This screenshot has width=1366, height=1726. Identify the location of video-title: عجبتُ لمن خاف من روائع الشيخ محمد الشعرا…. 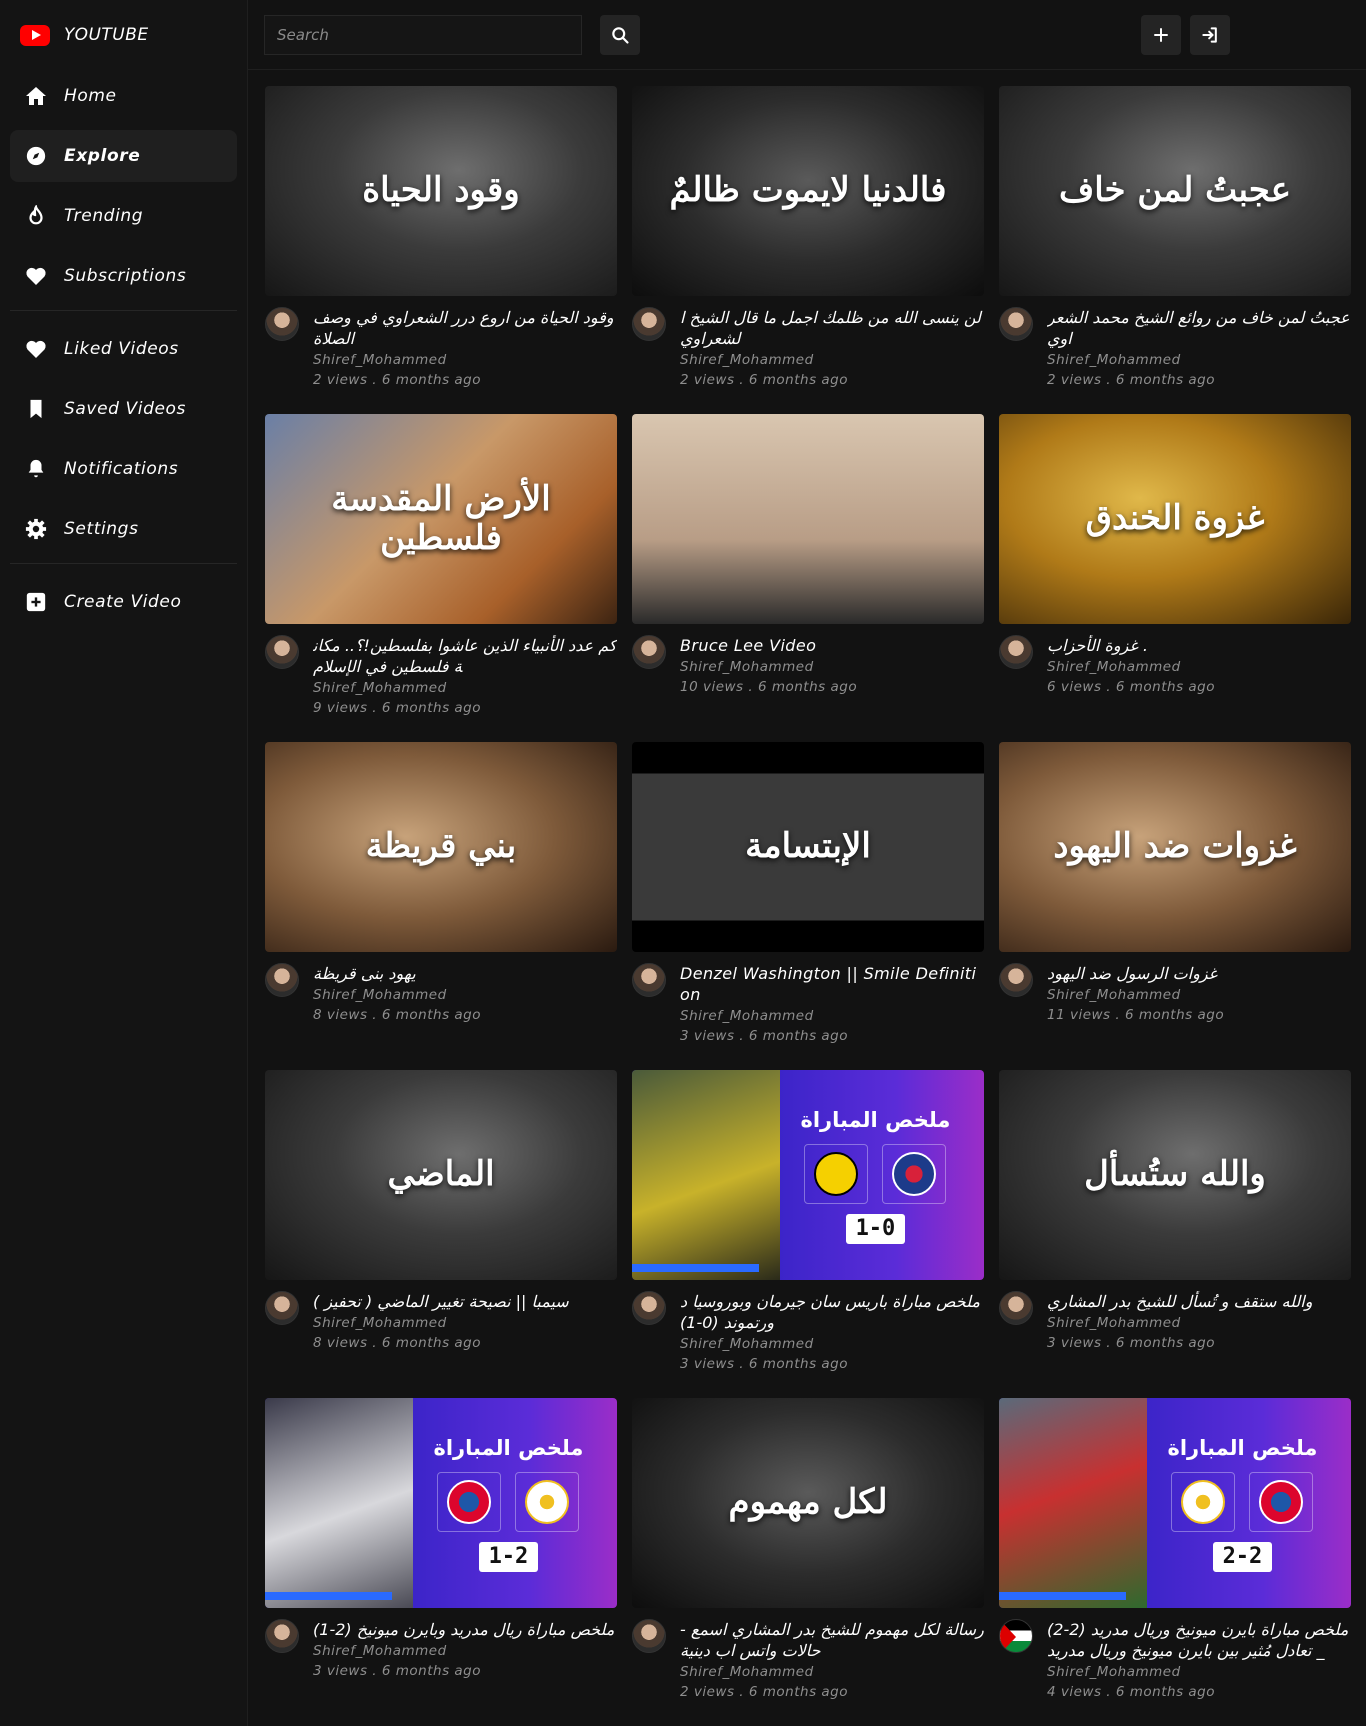
(1199, 328).